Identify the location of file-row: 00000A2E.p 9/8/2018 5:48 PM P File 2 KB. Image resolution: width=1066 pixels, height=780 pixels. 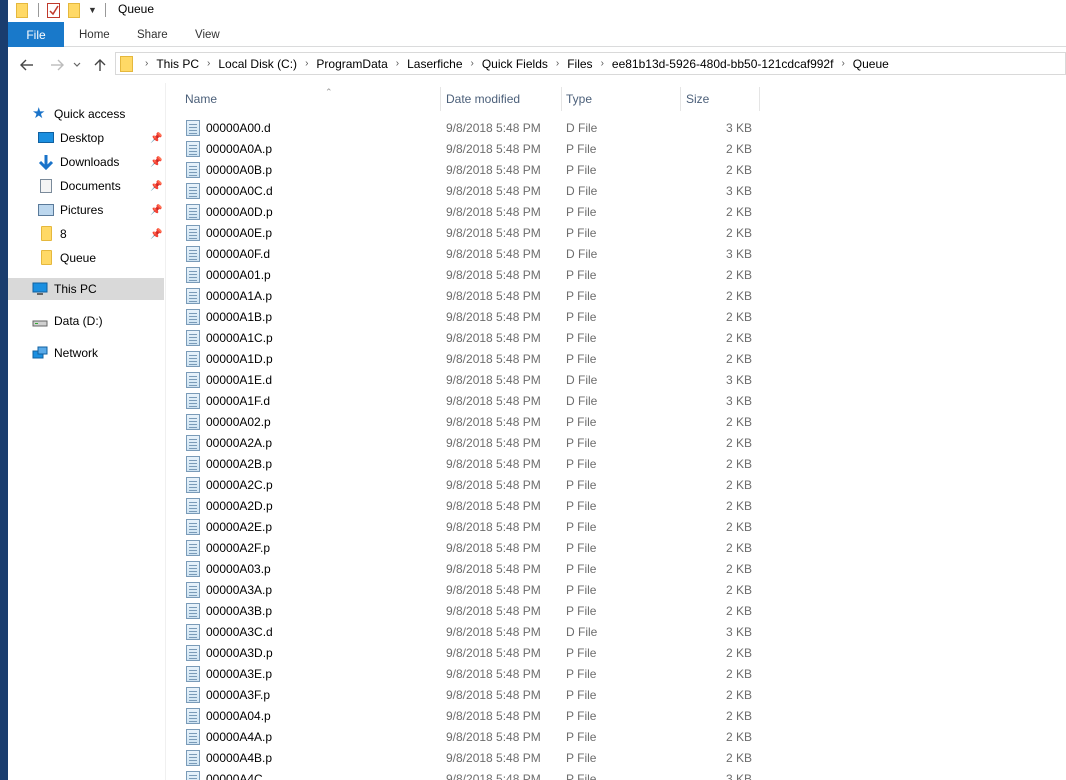
(466, 526).